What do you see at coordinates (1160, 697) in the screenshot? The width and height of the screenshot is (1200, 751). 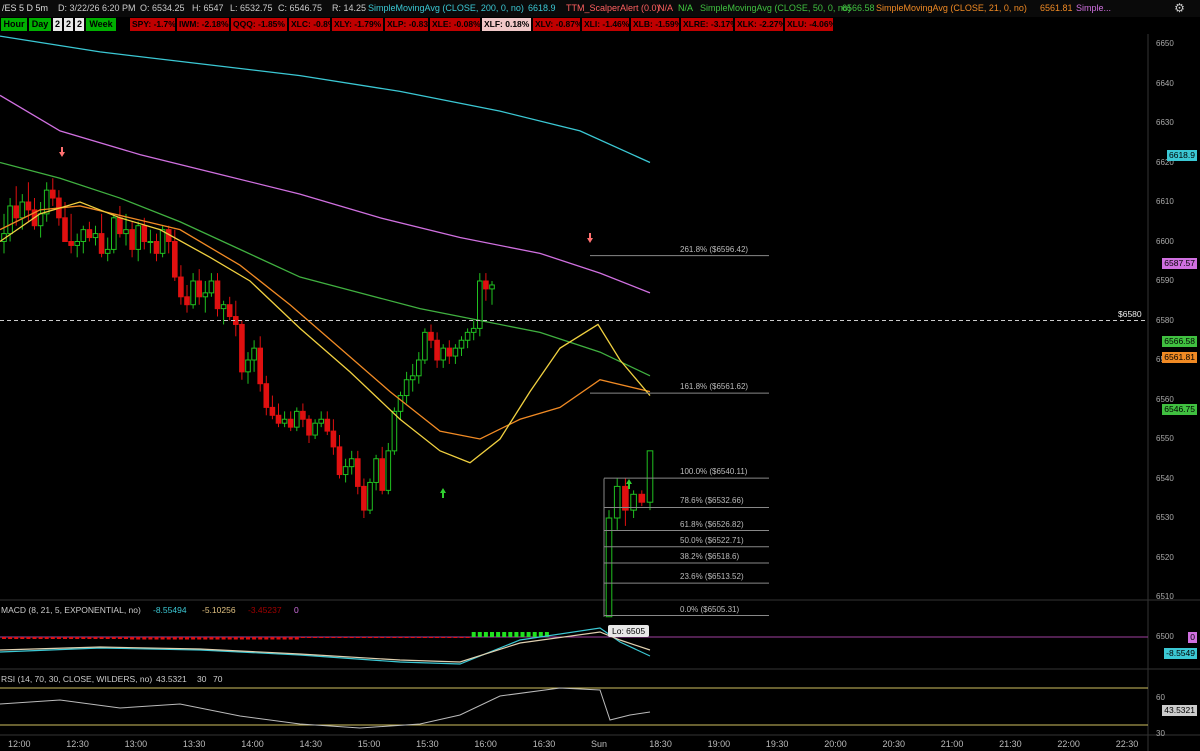 I see `rsi-tick-60: 60` at bounding box center [1160, 697].